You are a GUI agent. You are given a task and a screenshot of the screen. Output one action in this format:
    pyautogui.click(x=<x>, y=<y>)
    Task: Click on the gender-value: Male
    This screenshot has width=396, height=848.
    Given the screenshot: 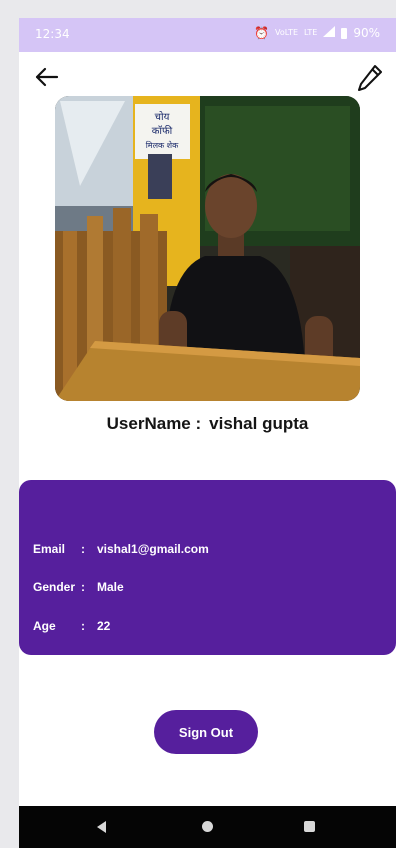 What is the action you would take?
    pyautogui.click(x=110, y=587)
    